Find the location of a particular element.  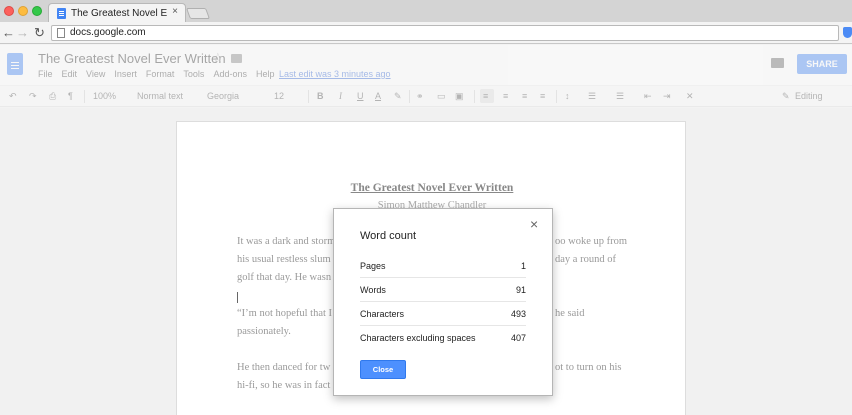

image-icon: ▣ is located at coordinates (459, 96).